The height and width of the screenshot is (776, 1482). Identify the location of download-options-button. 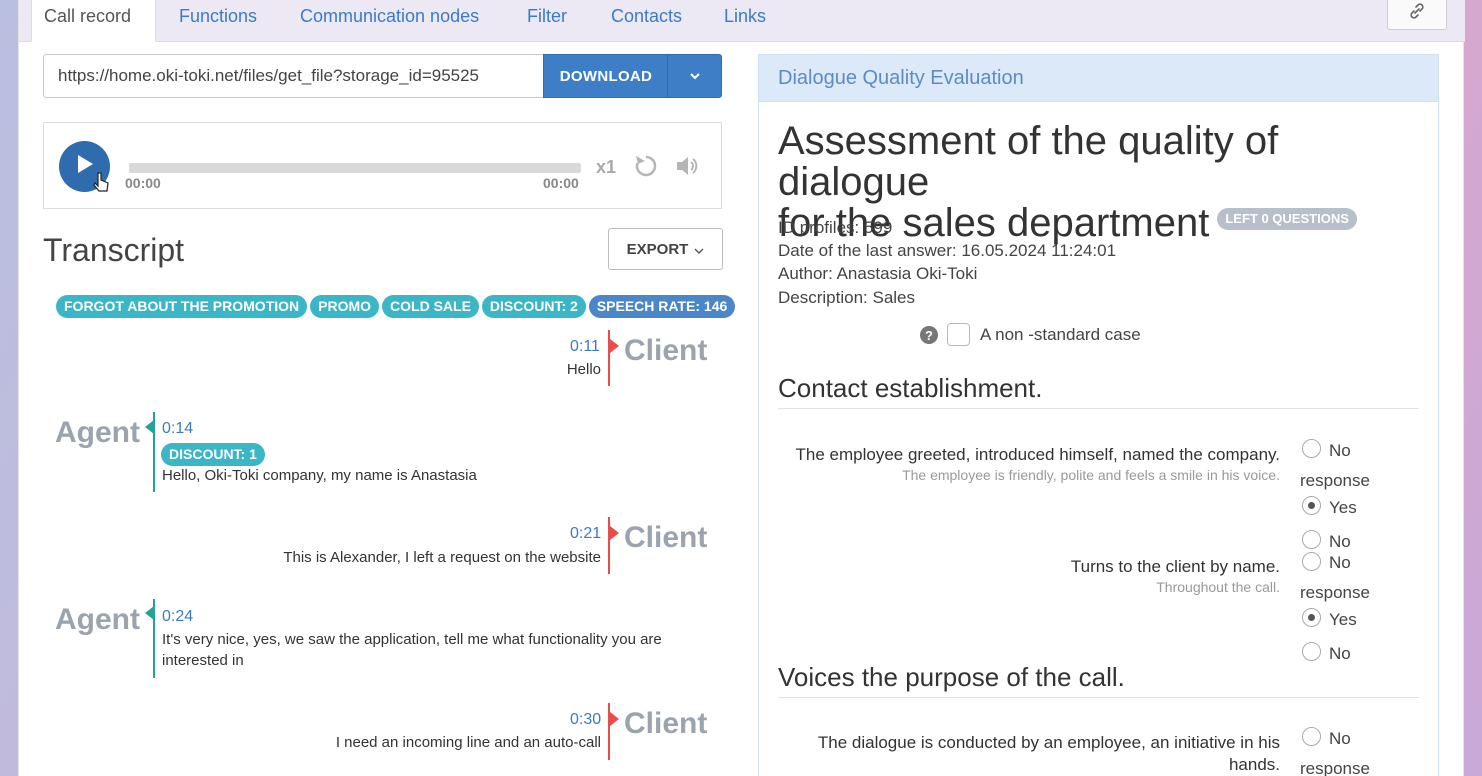
(694, 76).